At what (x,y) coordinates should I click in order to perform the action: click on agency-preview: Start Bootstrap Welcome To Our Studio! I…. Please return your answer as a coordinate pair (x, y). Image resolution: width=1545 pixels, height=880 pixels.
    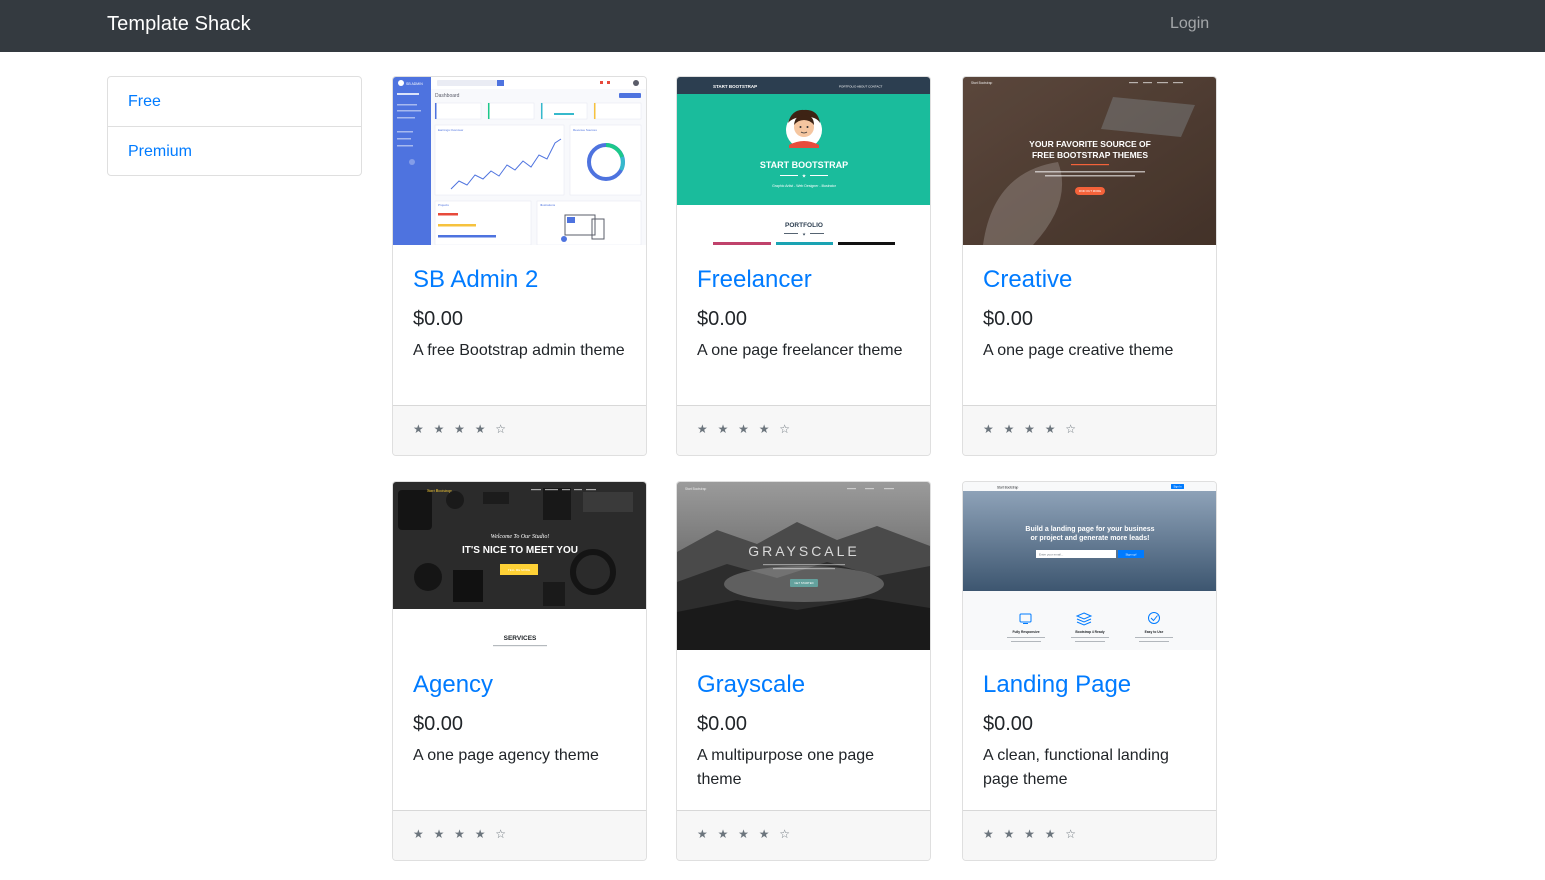
    Looking at the image, I should click on (519, 566).